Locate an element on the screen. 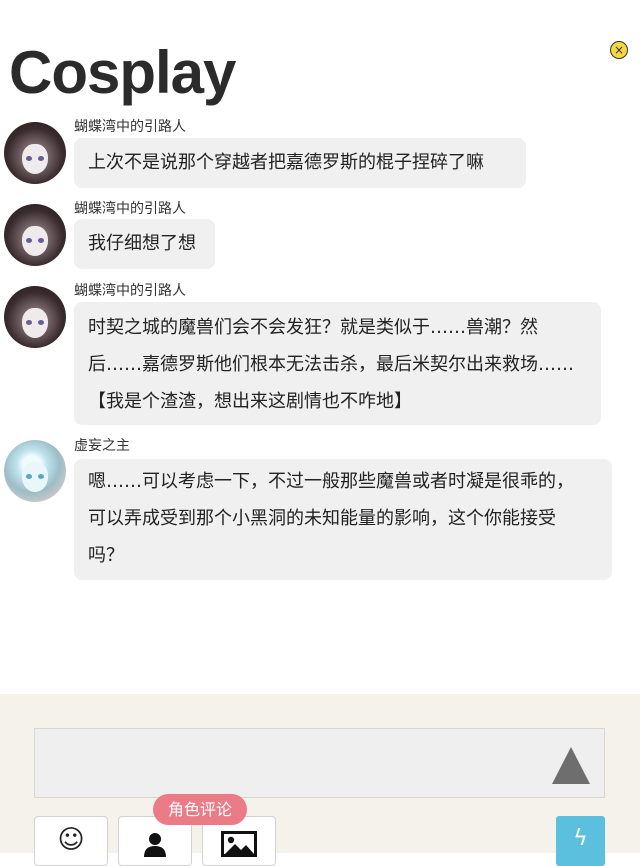 Image resolution: width=640 pixels, height=866 pixels. page-title: Cosplay is located at coordinates (122, 72).